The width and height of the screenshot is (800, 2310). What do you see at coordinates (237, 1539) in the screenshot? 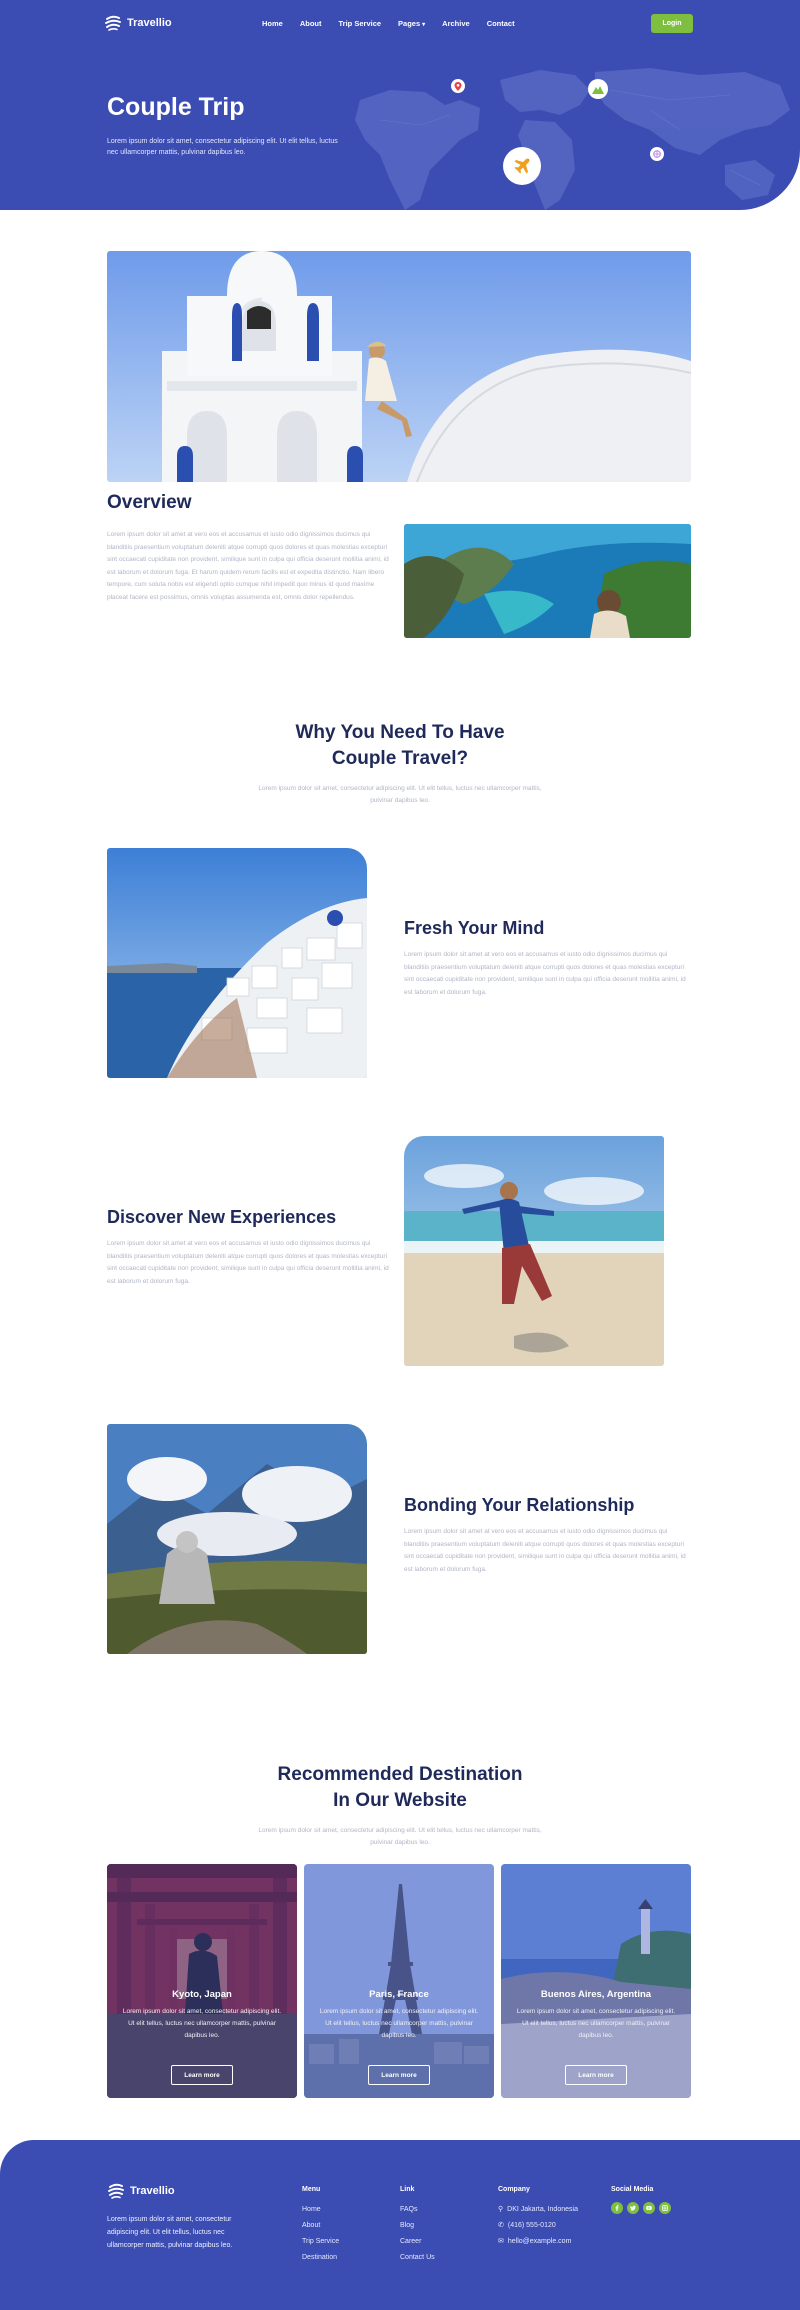
I see `mountain-clouds-photo` at bounding box center [237, 1539].